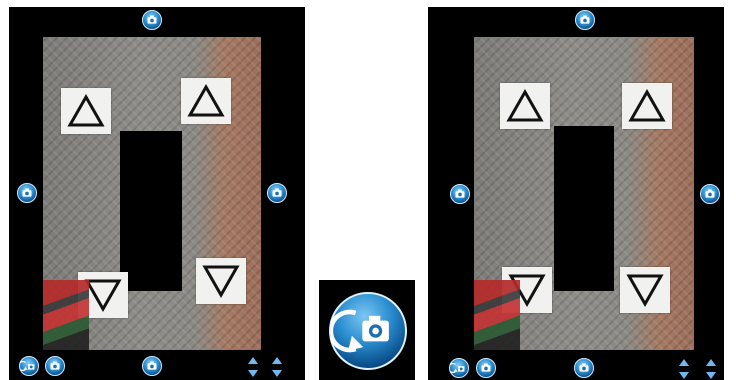 The width and height of the screenshot is (736, 380). I want to click on rotate-camera-button-large, so click(368, 331).